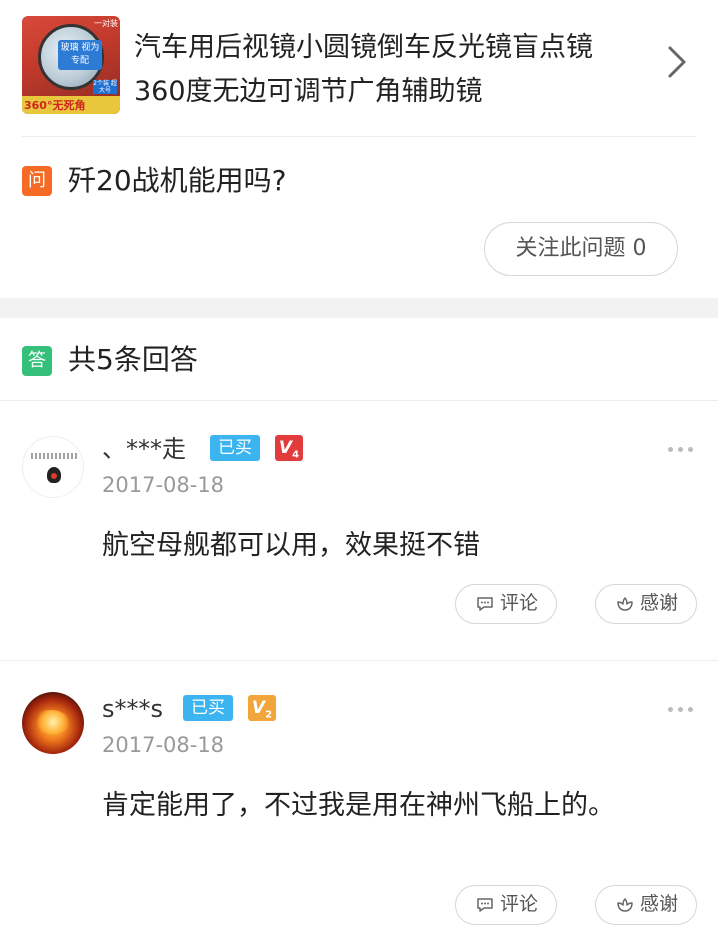  What do you see at coordinates (291, 545) in the screenshot?
I see `answer-text: 航空母舰都可以用，效果挺不错` at bounding box center [291, 545].